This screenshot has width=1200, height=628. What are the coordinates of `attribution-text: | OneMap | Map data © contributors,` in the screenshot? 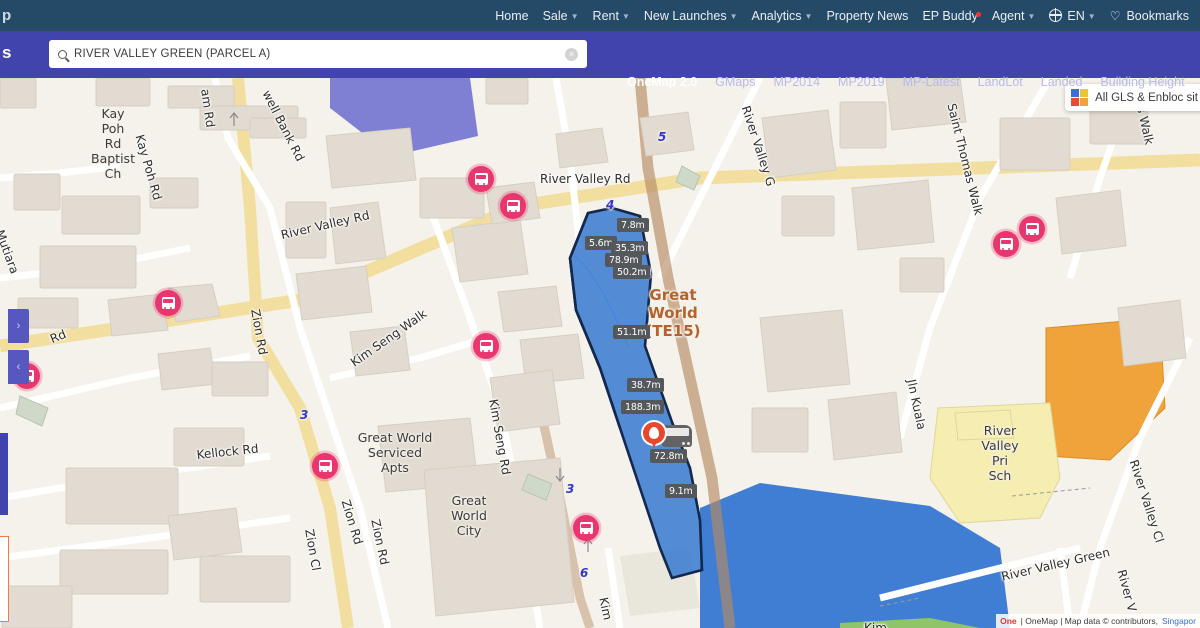 It's located at (1089, 621).